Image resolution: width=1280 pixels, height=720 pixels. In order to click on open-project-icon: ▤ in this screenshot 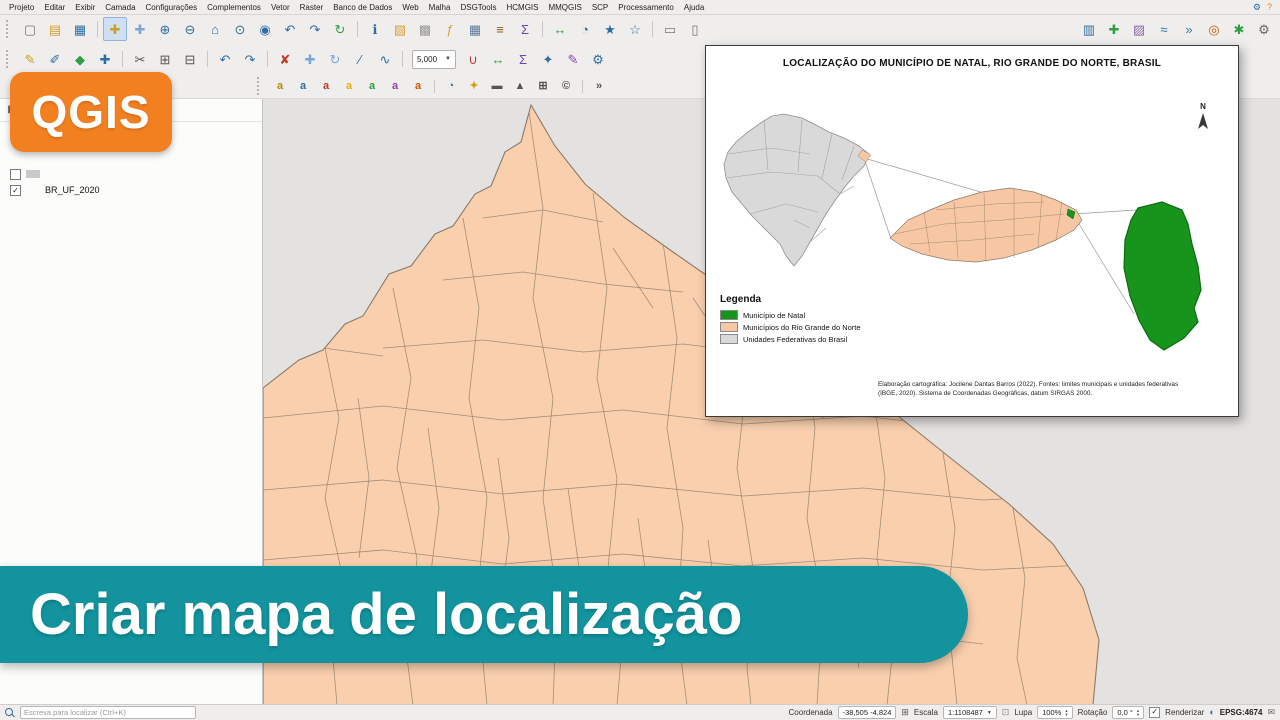, I will do `click(55, 29)`.